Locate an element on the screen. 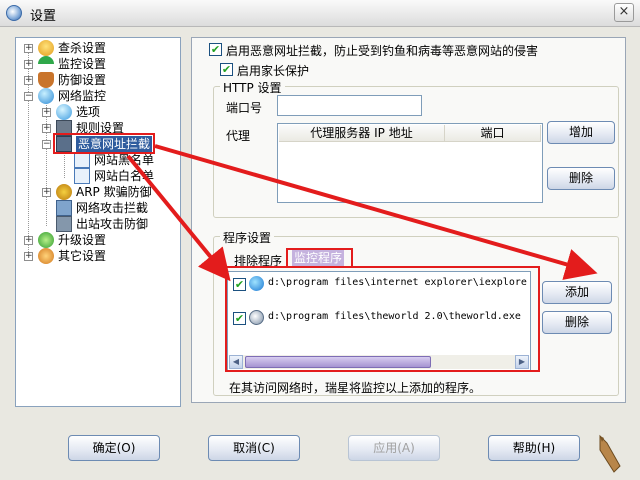 This screenshot has width=640, height=480. tree-item-label: 网络攻击拦截 is located at coordinates (112, 208).